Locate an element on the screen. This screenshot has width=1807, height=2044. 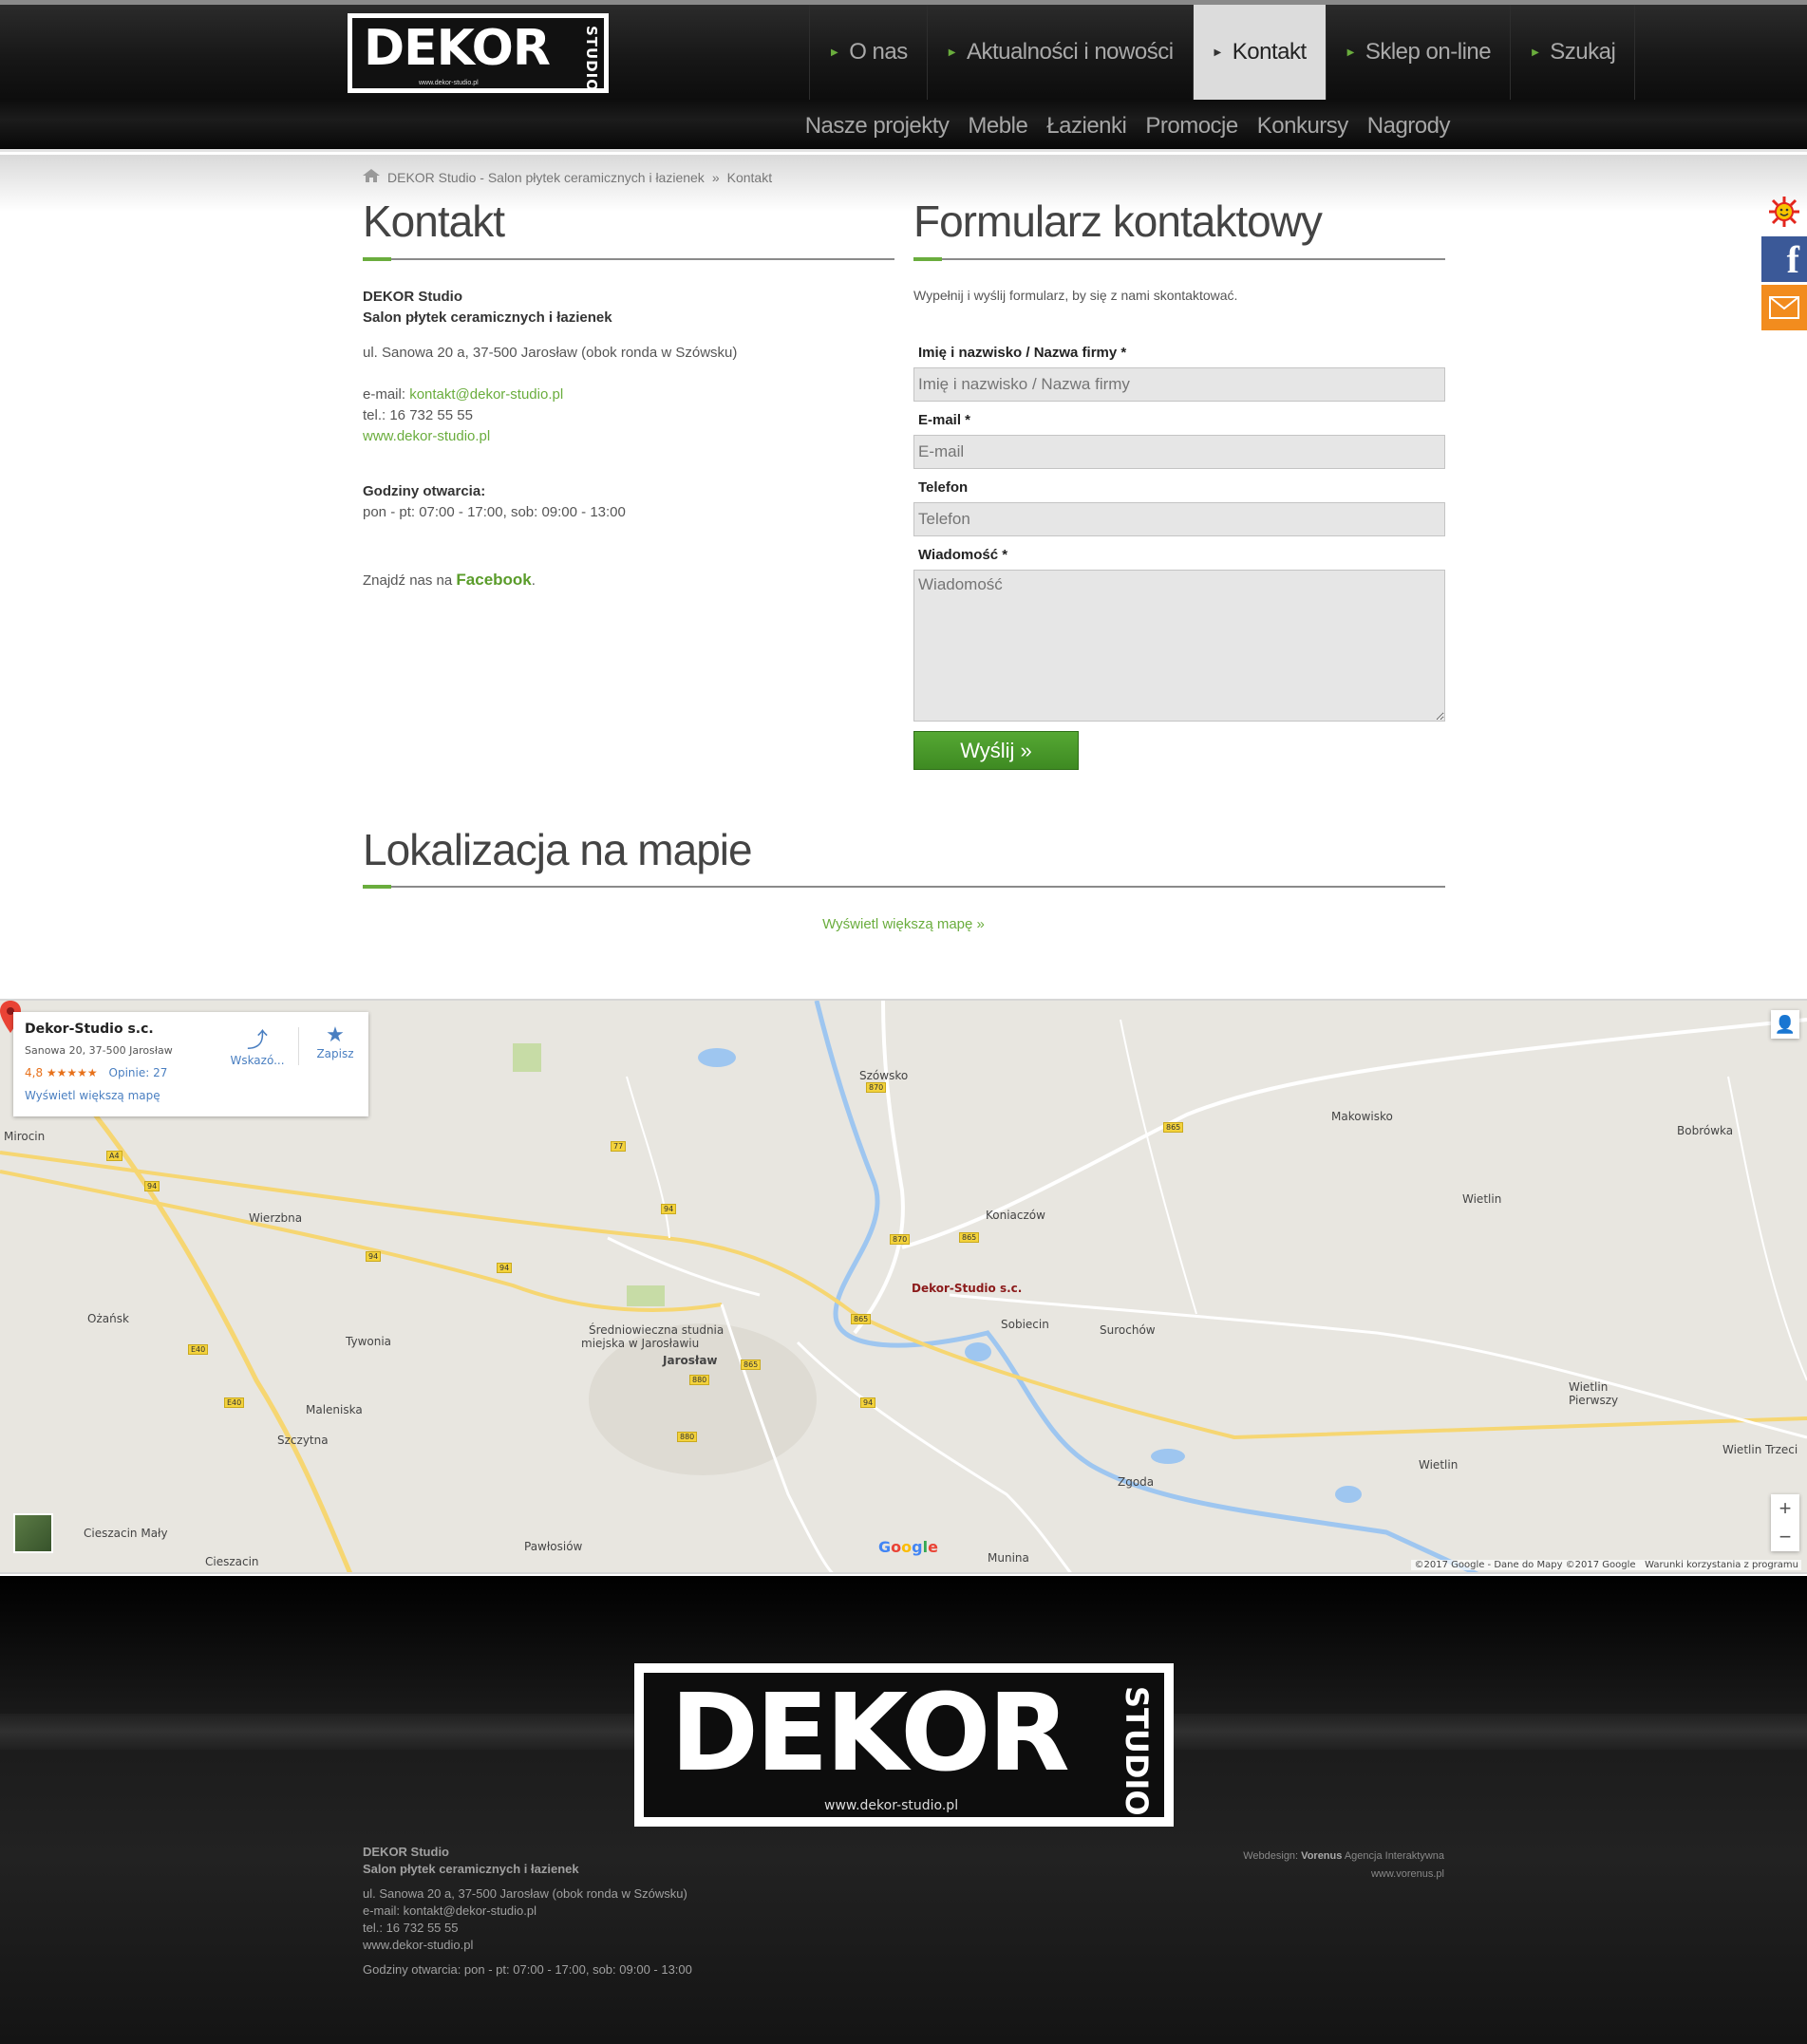
breadcrumb-current: Kontakt is located at coordinates (749, 177).